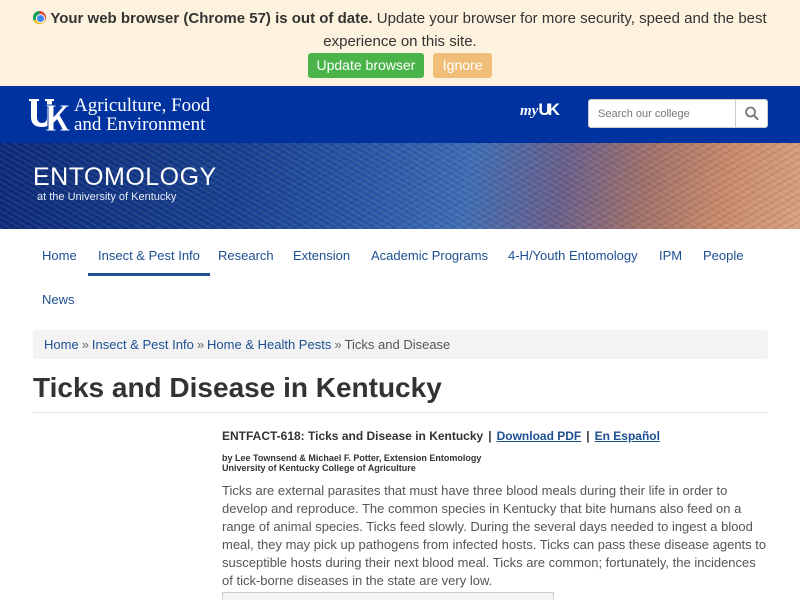  Describe the element at coordinates (246, 252) in the screenshot. I see `nav-item-research: Research` at that location.